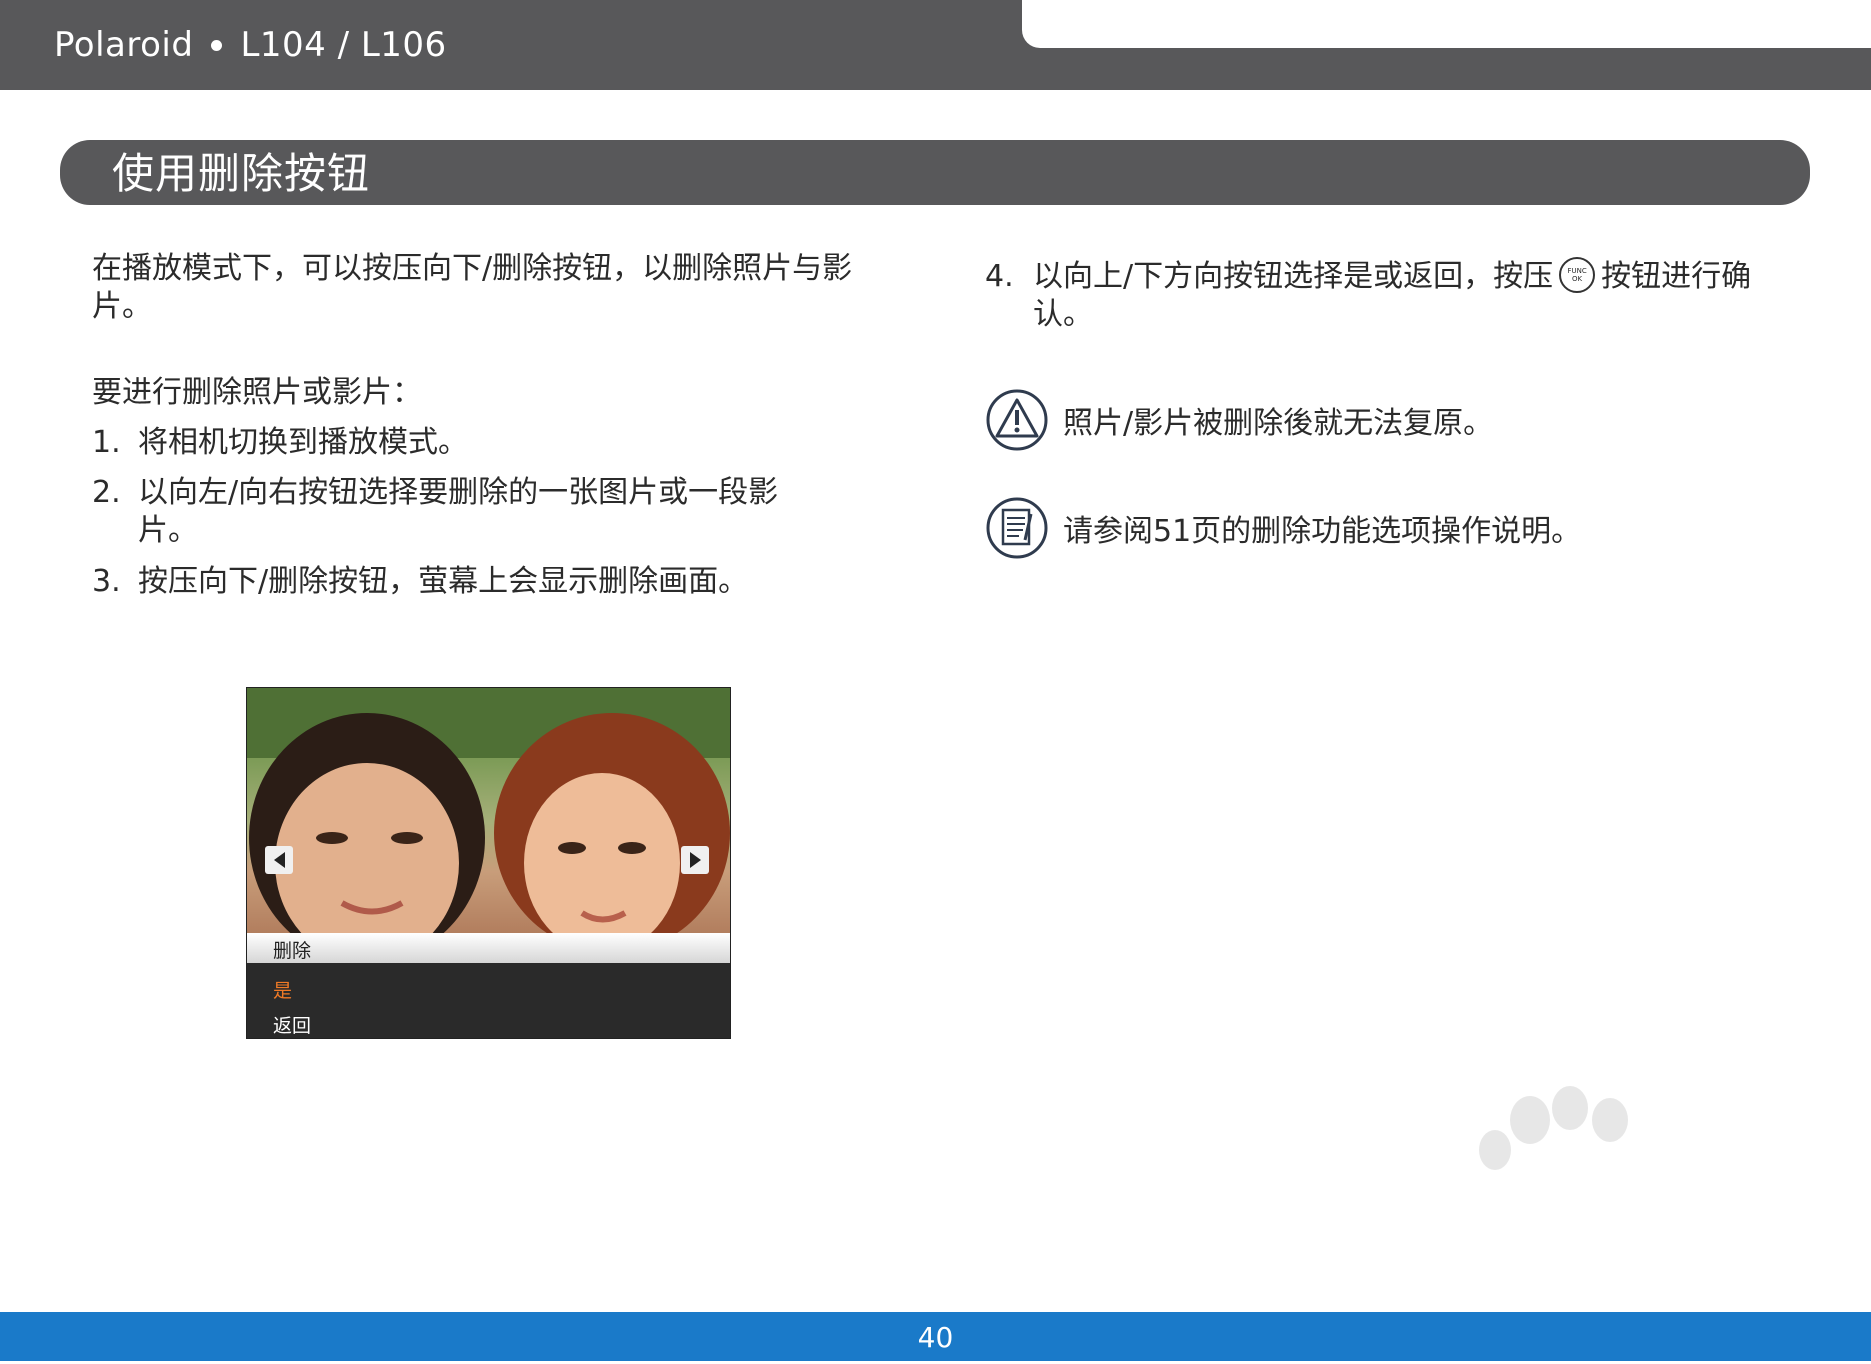  I want to click on steps-heading: 要进行删除照片或影片：, so click(257, 392).